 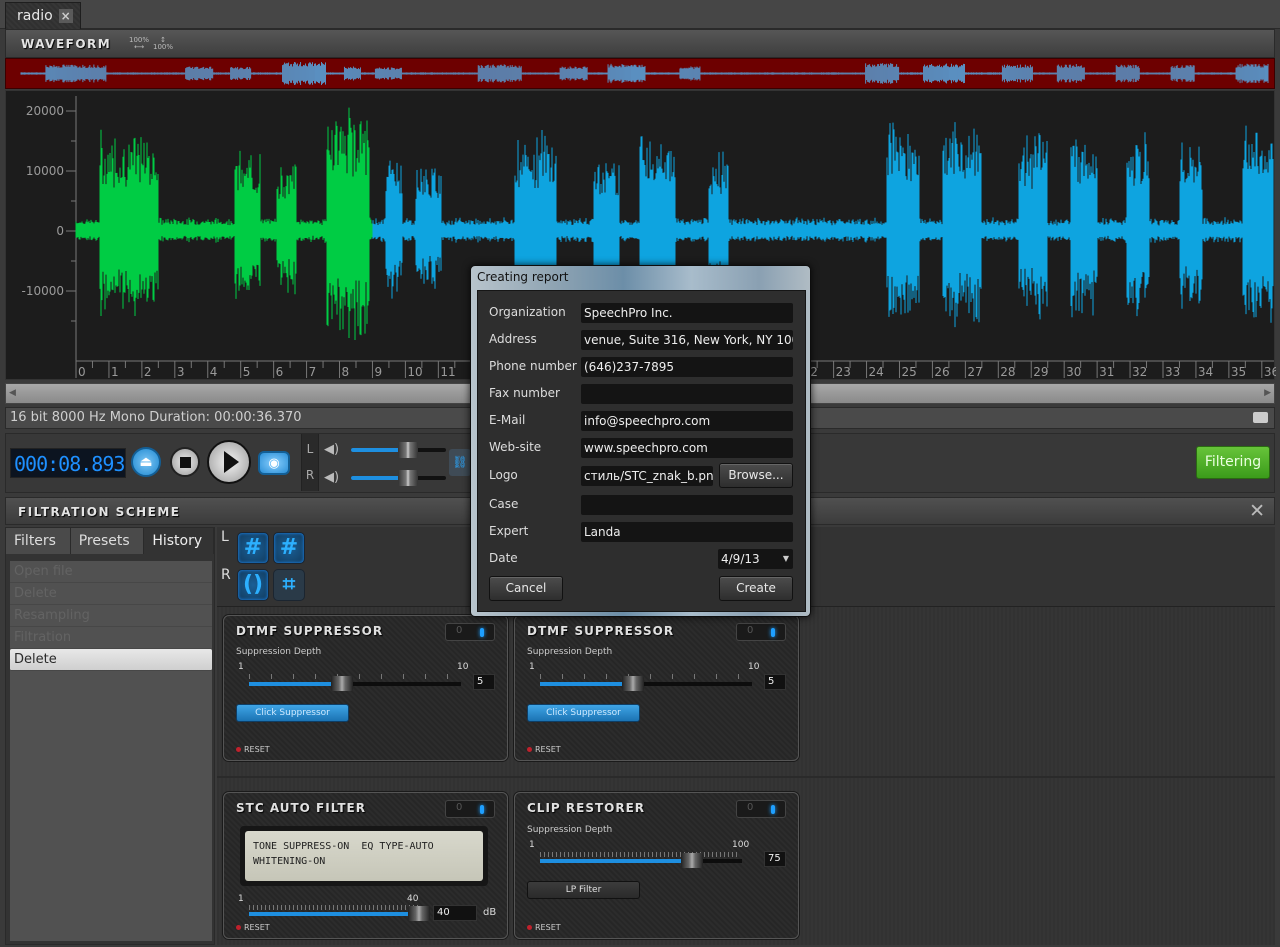 I want to click on volume-slider-left, so click(x=398, y=450).